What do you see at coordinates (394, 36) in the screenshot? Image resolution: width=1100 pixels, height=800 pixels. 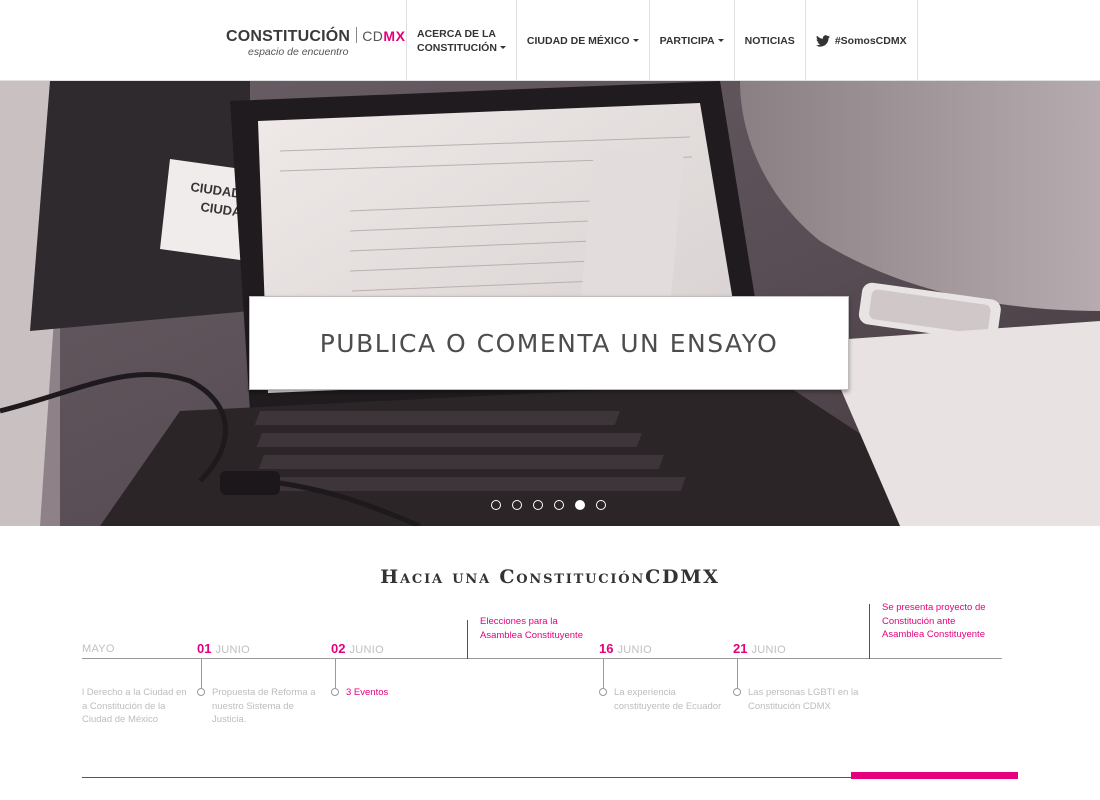 I see `logo-city-accent: MX` at bounding box center [394, 36].